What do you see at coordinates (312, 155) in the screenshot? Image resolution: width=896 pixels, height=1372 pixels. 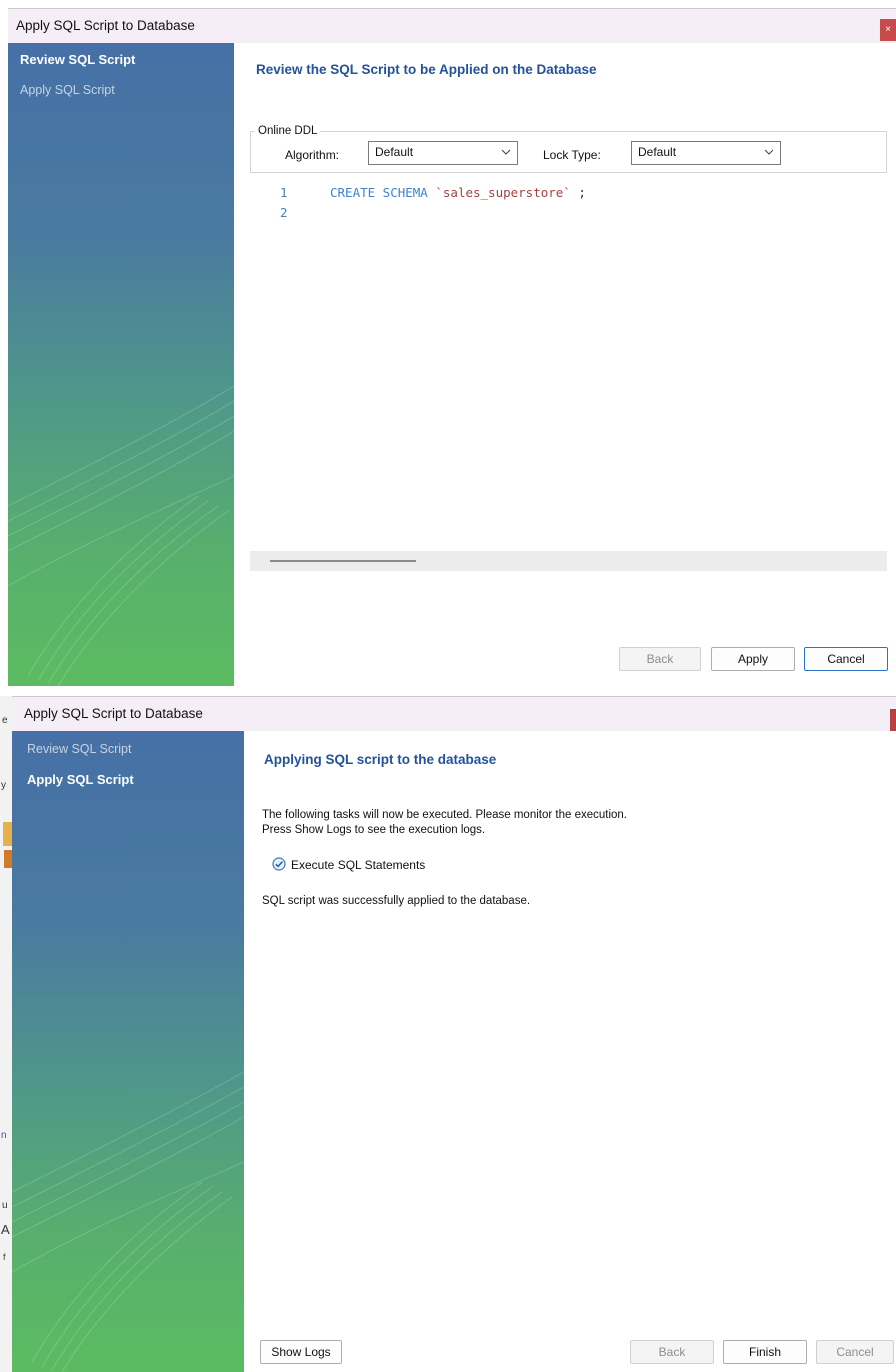 I see `algorithm-label: Algorithm:` at bounding box center [312, 155].